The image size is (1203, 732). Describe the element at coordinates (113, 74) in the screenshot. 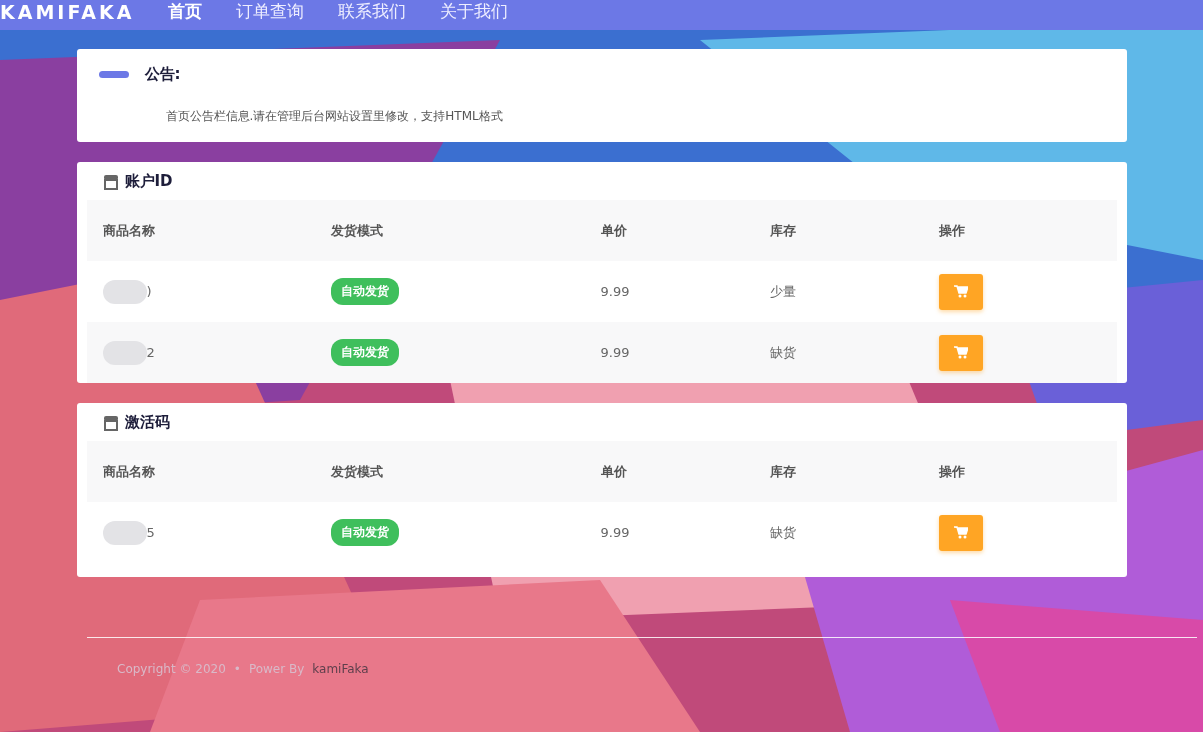

I see `accent-bar` at that location.